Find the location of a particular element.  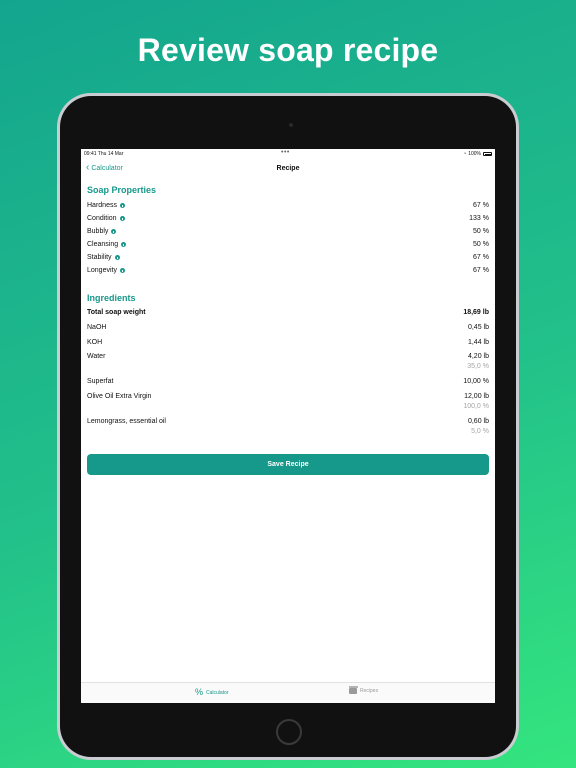

ingredient-row-olive-oil: Olive Oil Extra Virgin 12,00 lb 100,0 % is located at coordinates (288, 401).